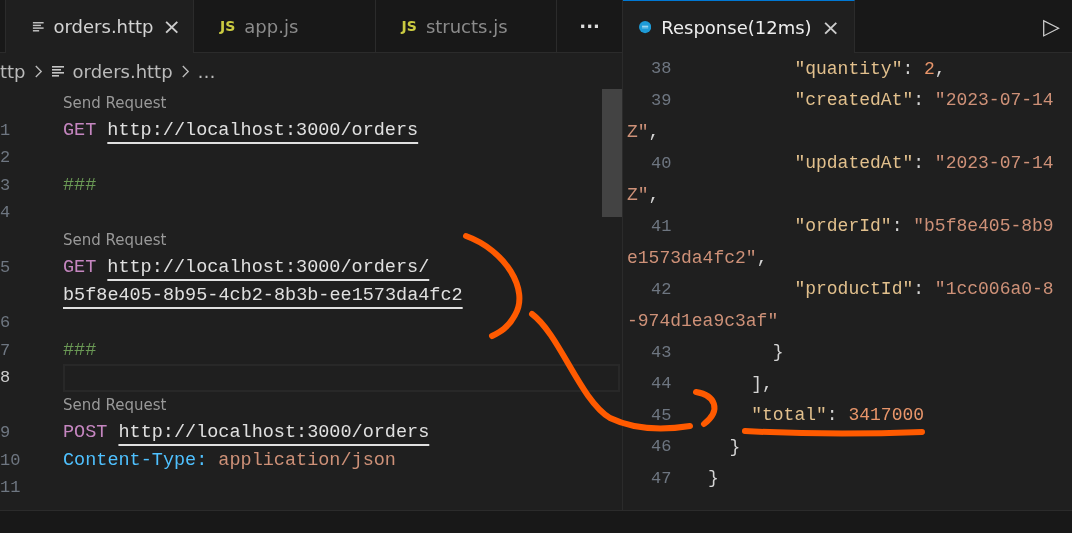 The width and height of the screenshot is (1072, 533). I want to click on method-keyword: POST, so click(85, 433).